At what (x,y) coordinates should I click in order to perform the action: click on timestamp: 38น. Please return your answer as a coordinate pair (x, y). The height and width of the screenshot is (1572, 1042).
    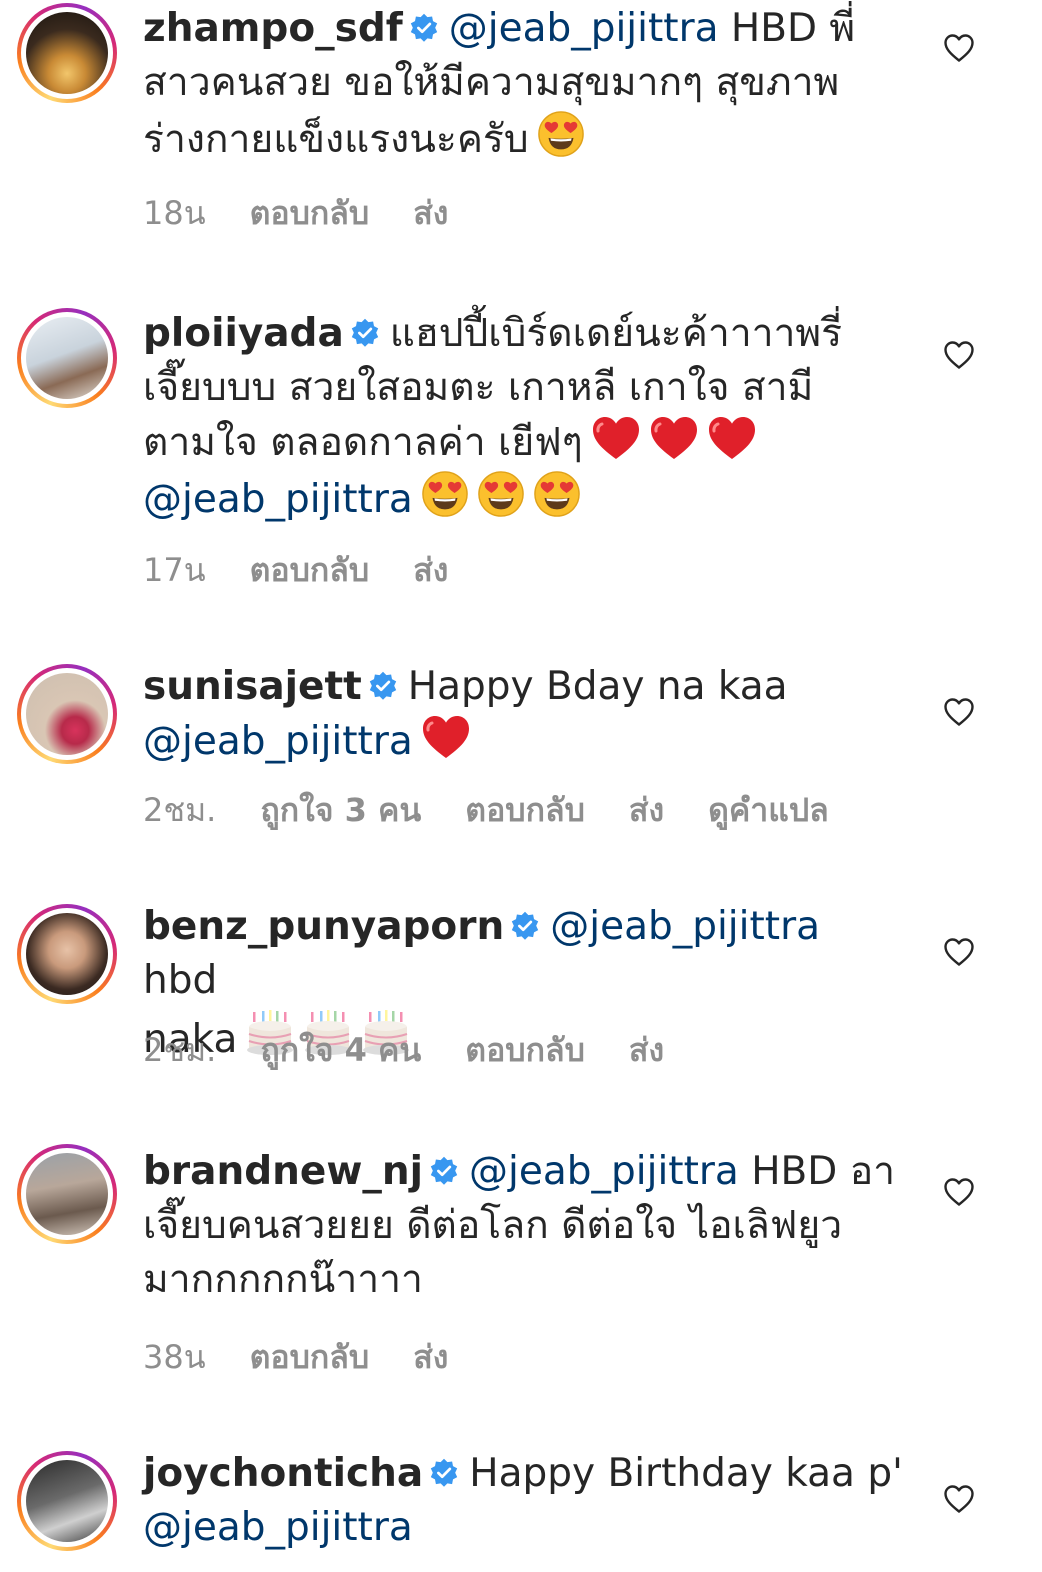
    Looking at the image, I should click on (174, 1357).